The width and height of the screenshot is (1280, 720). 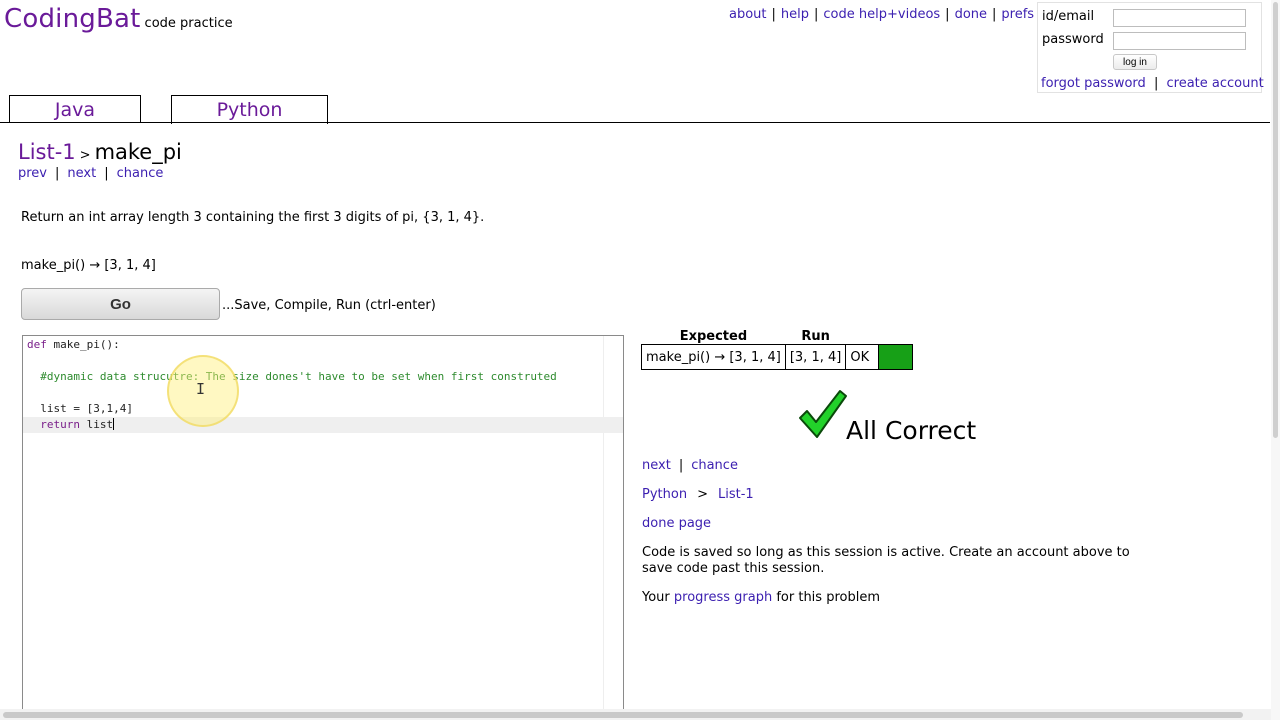 I want to click on expected-header: Expected, so click(x=713, y=336).